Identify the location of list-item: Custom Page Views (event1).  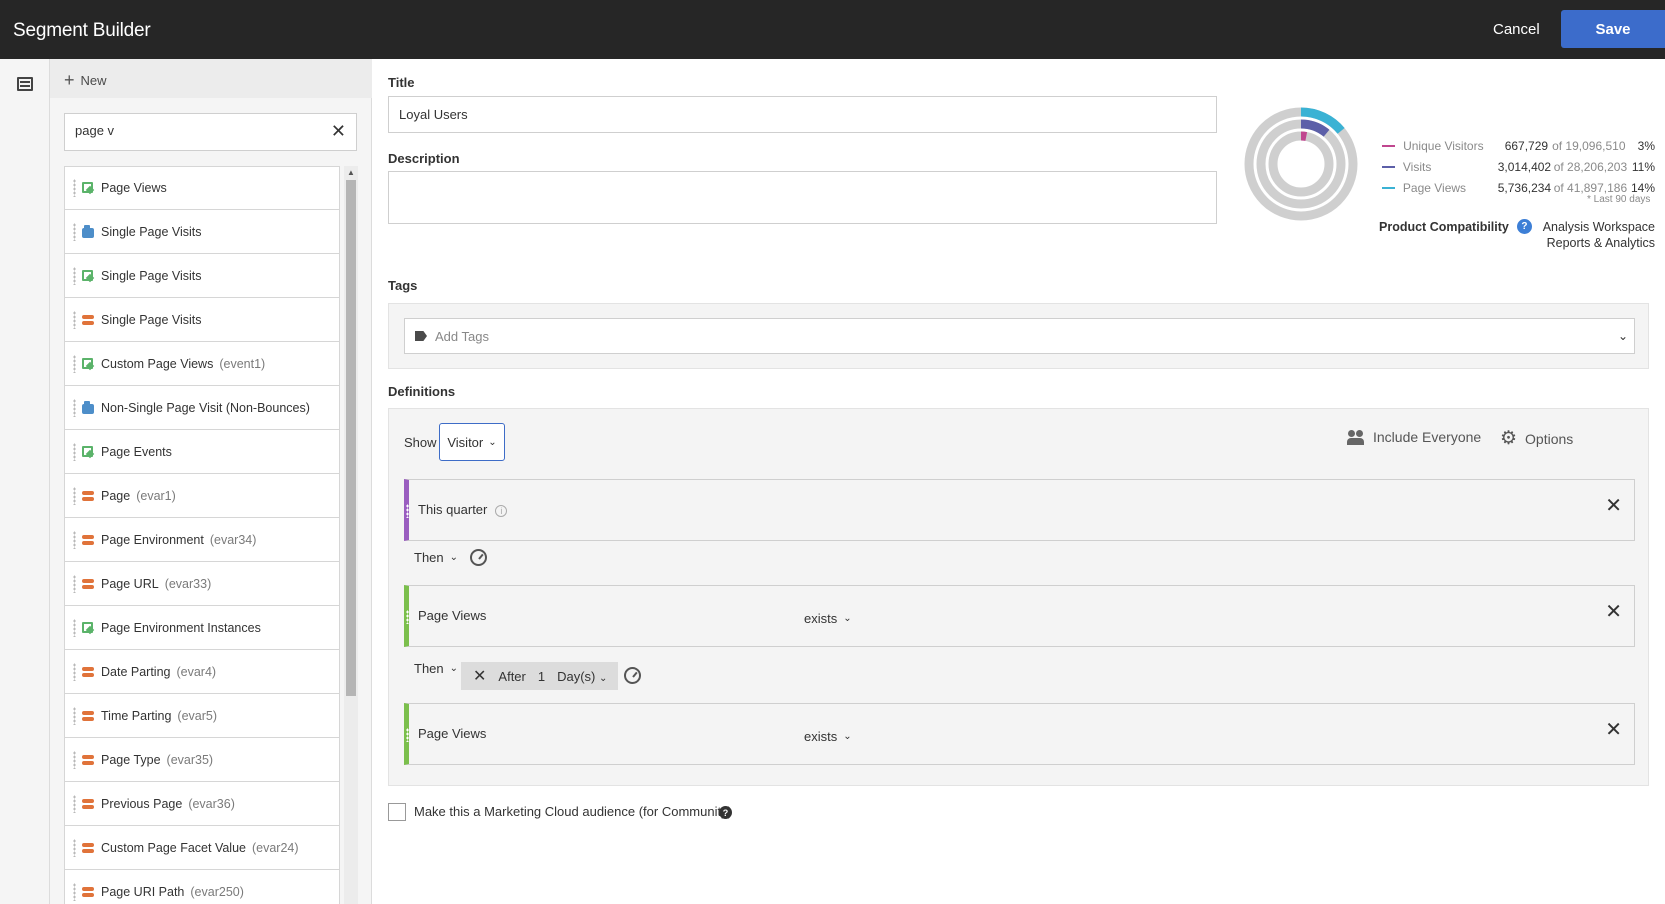
(202, 364).